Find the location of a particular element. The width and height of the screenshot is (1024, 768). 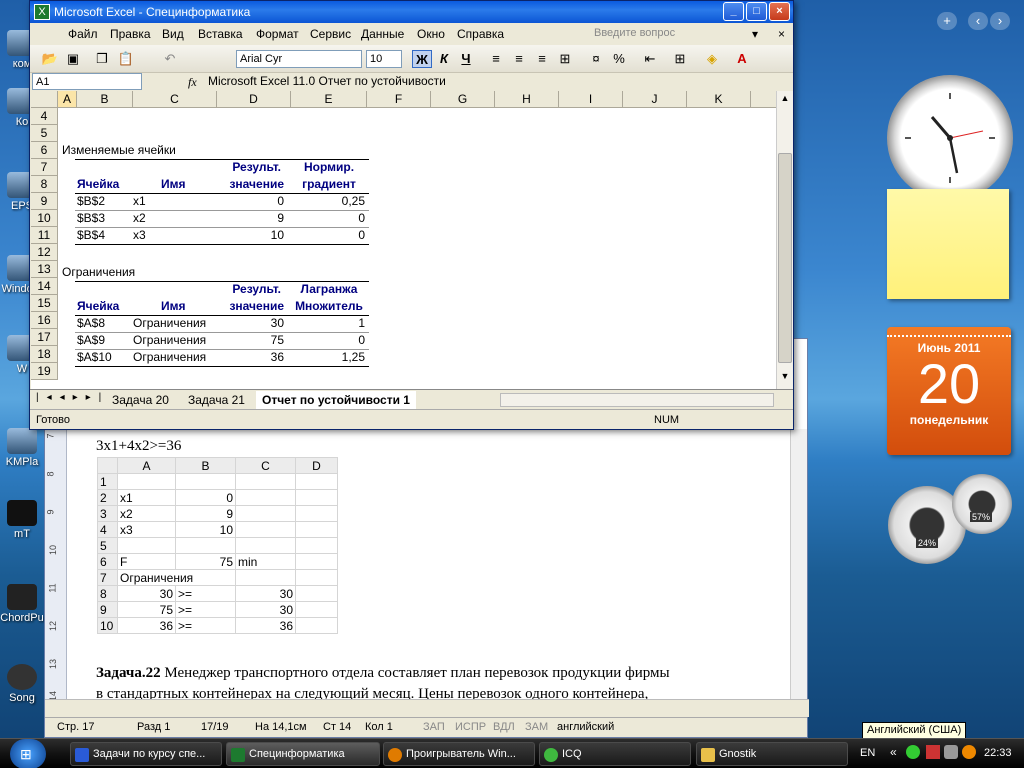

memory-gauge: 57% is located at coordinates (982, 504).